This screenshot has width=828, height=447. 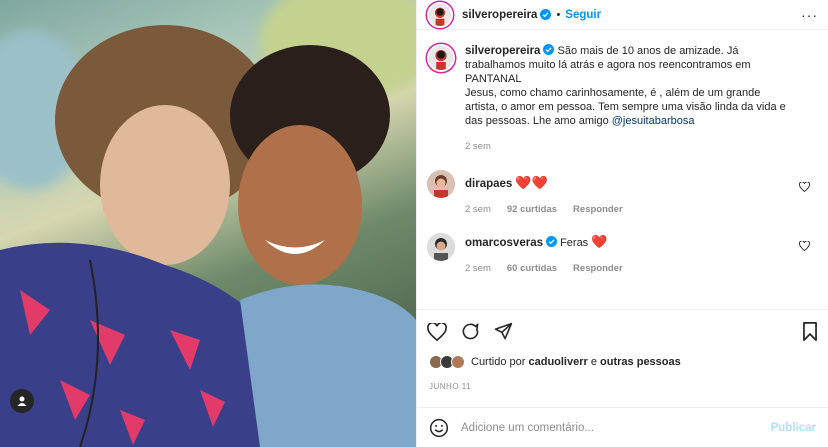 I want to click on caption-line: PANTANAL, so click(x=493, y=79).